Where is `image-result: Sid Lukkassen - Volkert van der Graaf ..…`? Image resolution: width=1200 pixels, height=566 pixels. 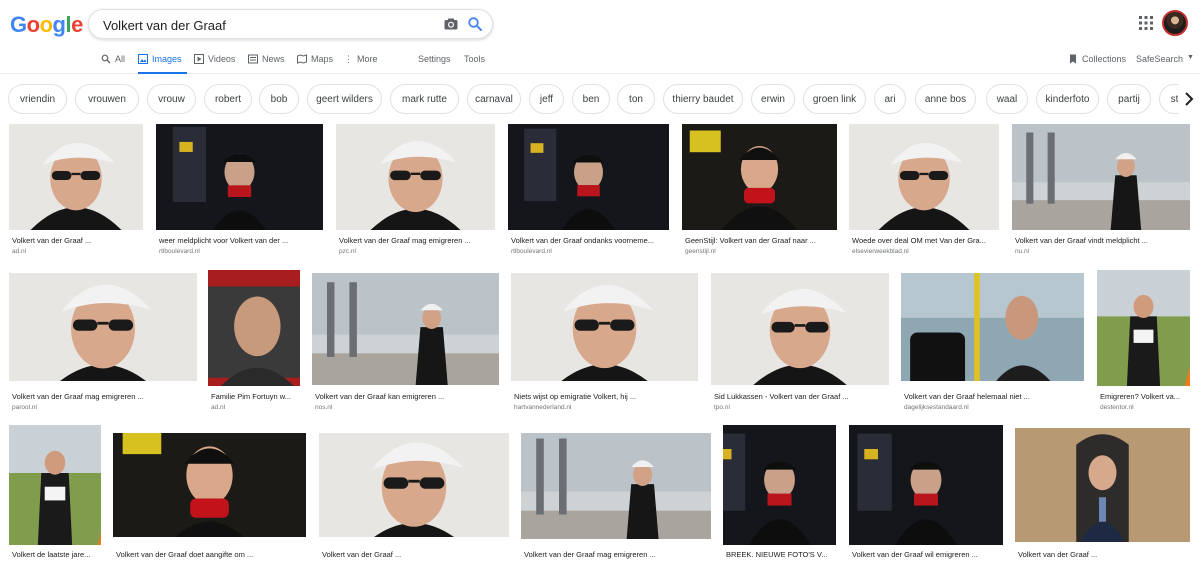
image-result: Sid Lukkassen - Volkert van der Graaf ..… is located at coordinates (800, 343).